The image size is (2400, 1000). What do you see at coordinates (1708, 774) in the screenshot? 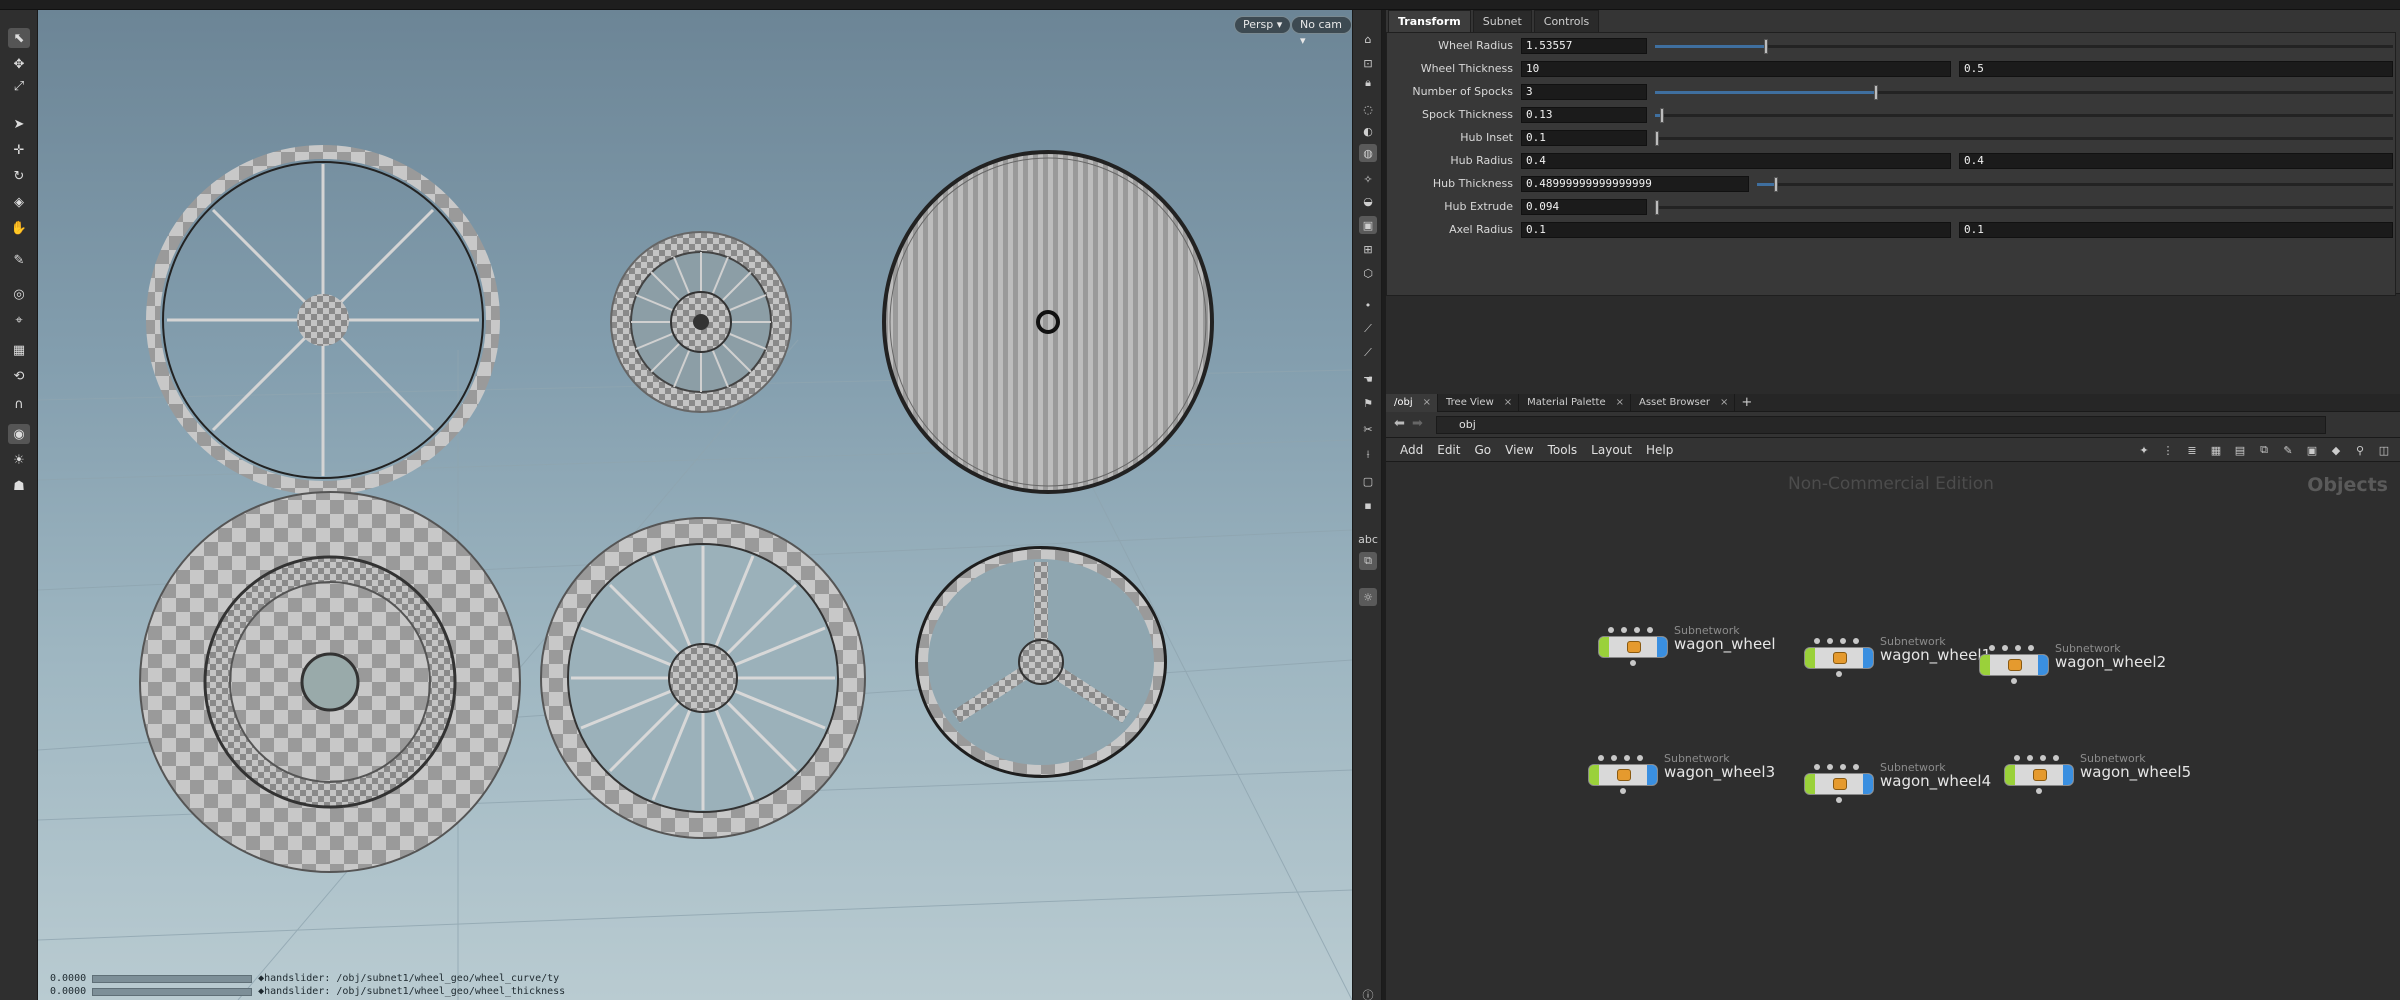
I see `node-wagon-wheel3: Subnetwork wagon_wheel3` at bounding box center [1708, 774].